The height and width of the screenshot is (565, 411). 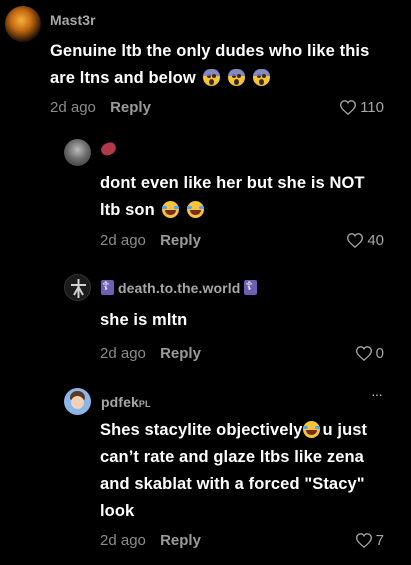 I want to click on like-button: 40, so click(x=365, y=240).